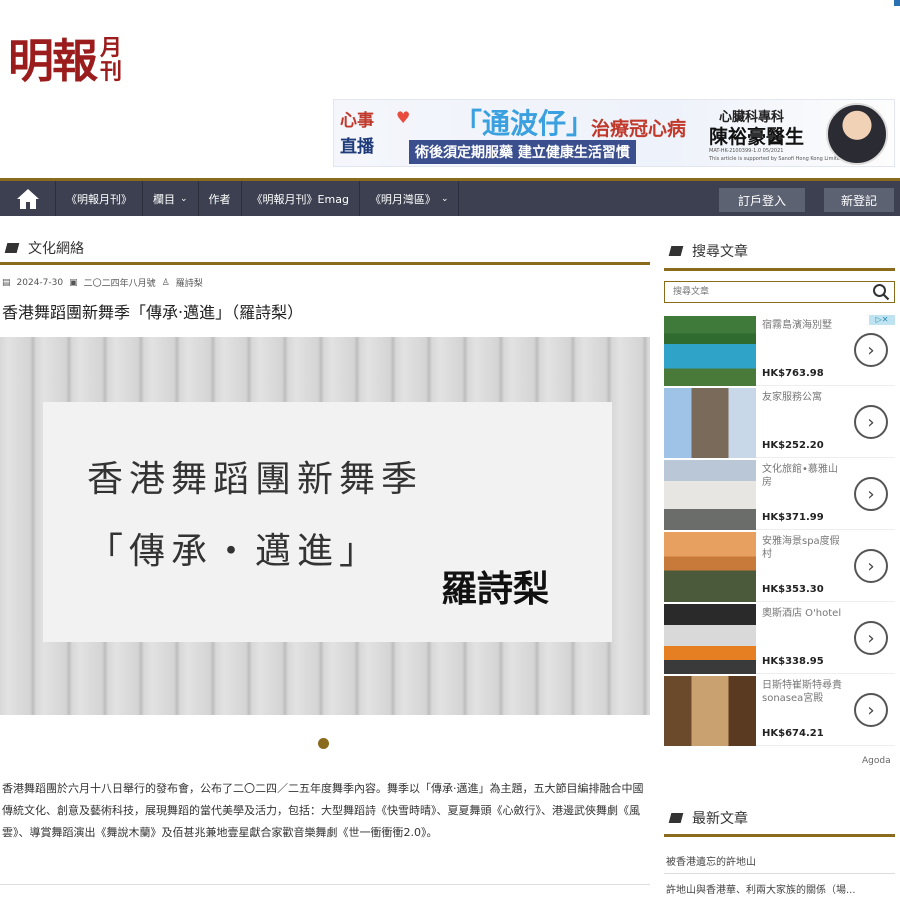  Describe the element at coordinates (522, 152) in the screenshot. I see `banner-tagline: 術後須定期服藥 建立健康生活習慣` at that location.